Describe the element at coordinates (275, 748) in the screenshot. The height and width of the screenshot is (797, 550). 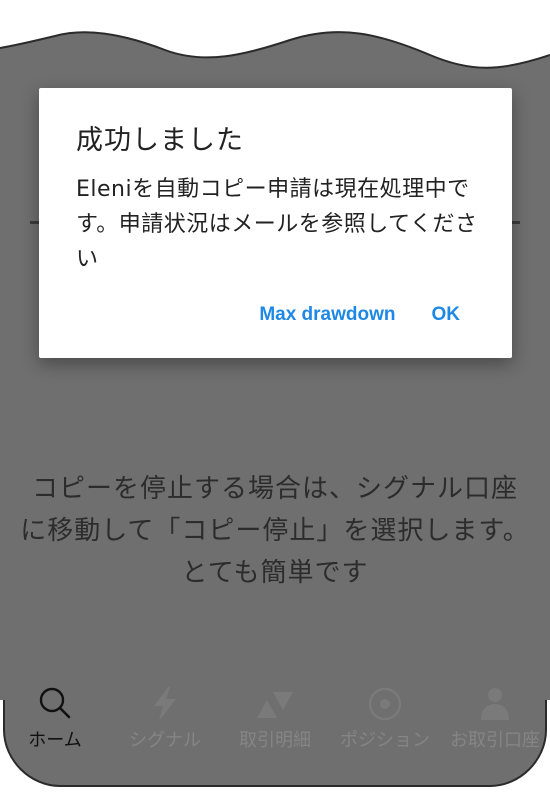
I see `rounded-frame-bottom` at that location.